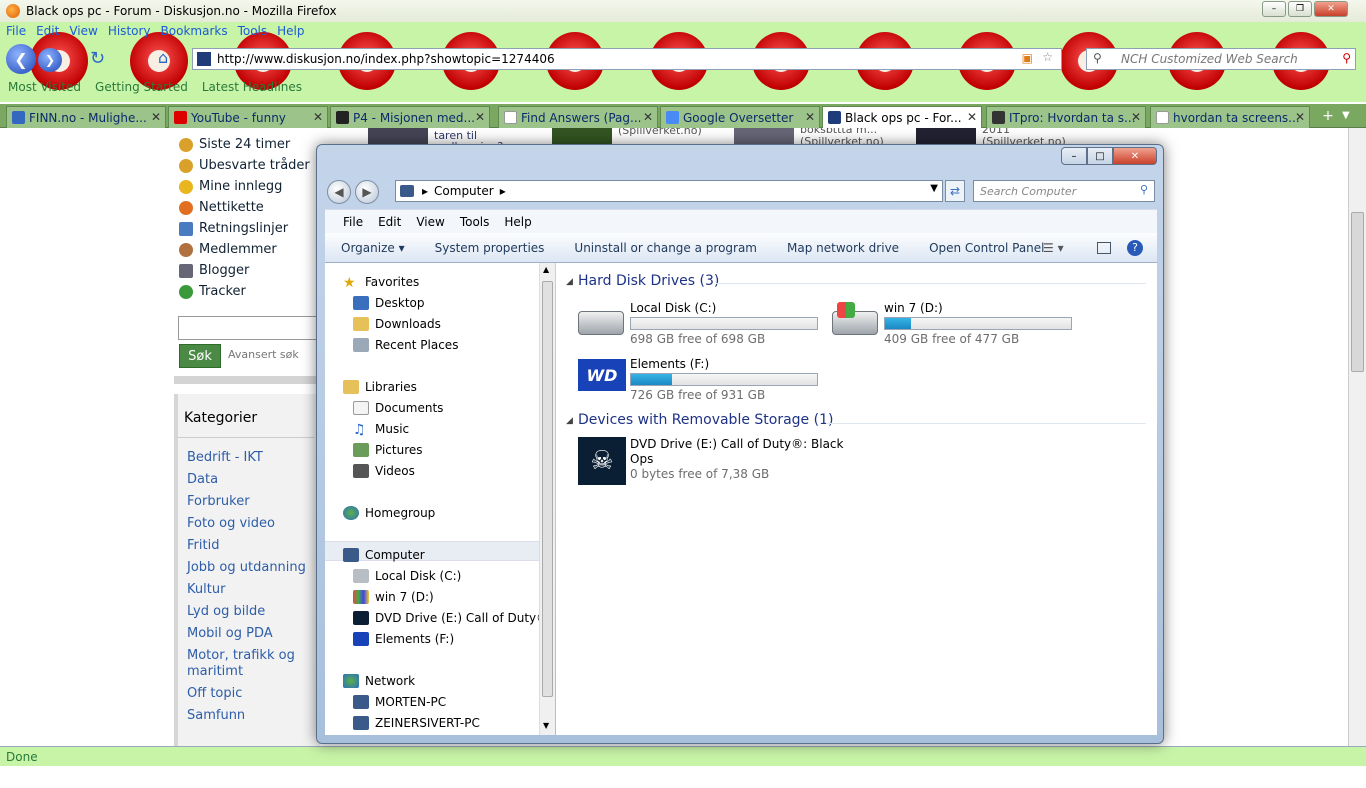 This screenshot has width=1366, height=788. Describe the element at coordinates (381, 430) in the screenshot. I see `tree-music: ♫ Music` at that location.